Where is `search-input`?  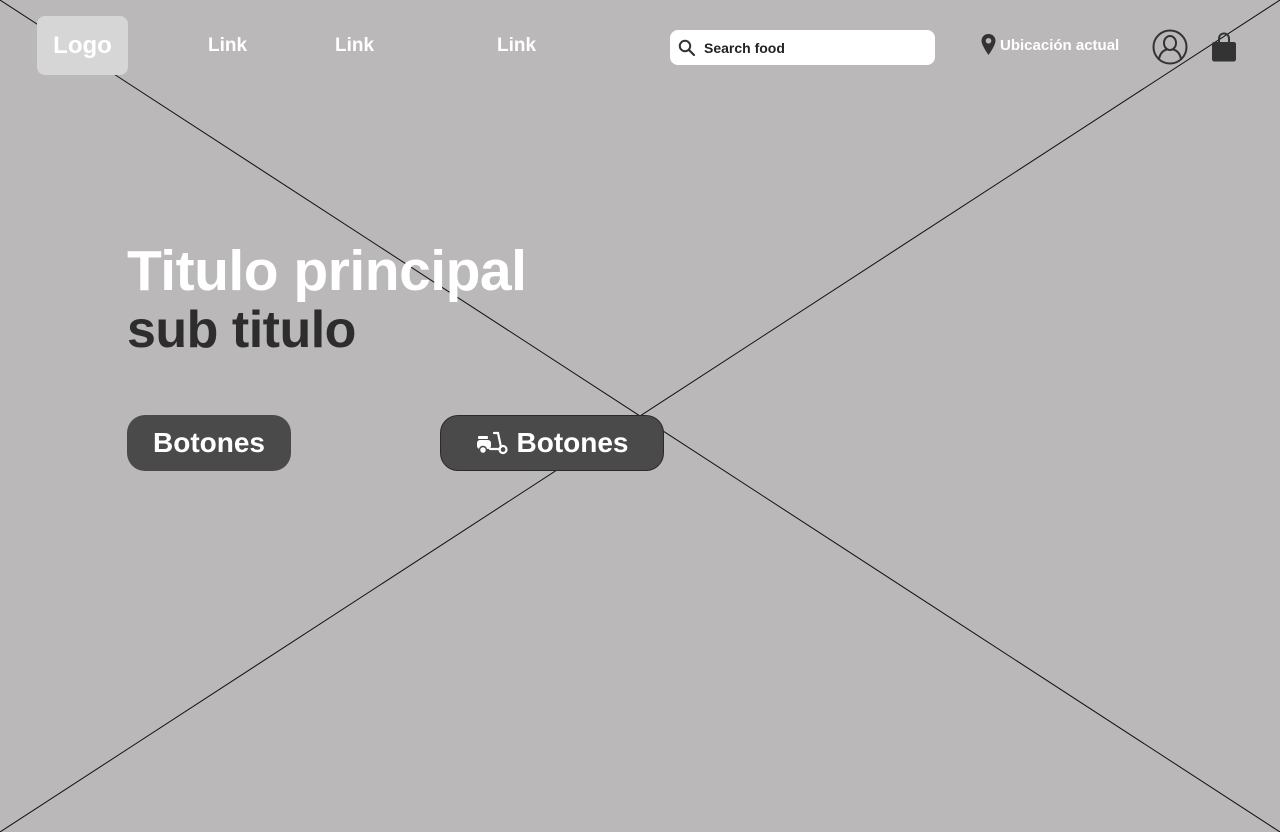 search-input is located at coordinates (814, 47).